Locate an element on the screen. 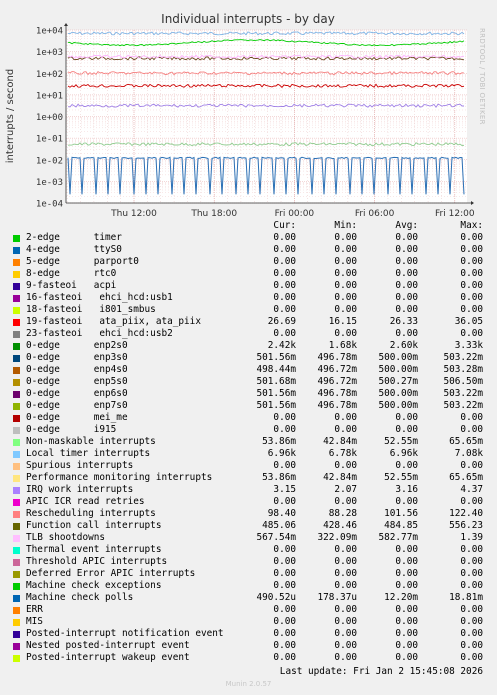 The width and height of the screenshot is (497, 695). x-tick-label: Thu 12:00 is located at coordinates (133, 214).